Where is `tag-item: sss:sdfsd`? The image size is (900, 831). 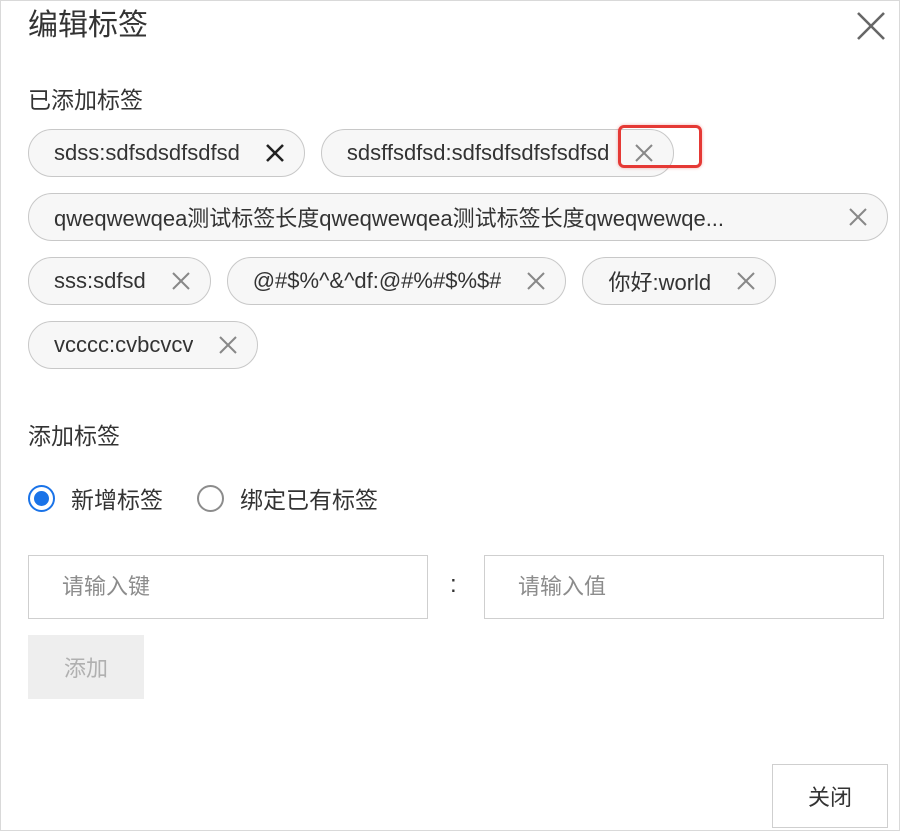
tag-item: sss:sdfsd is located at coordinates (119, 281).